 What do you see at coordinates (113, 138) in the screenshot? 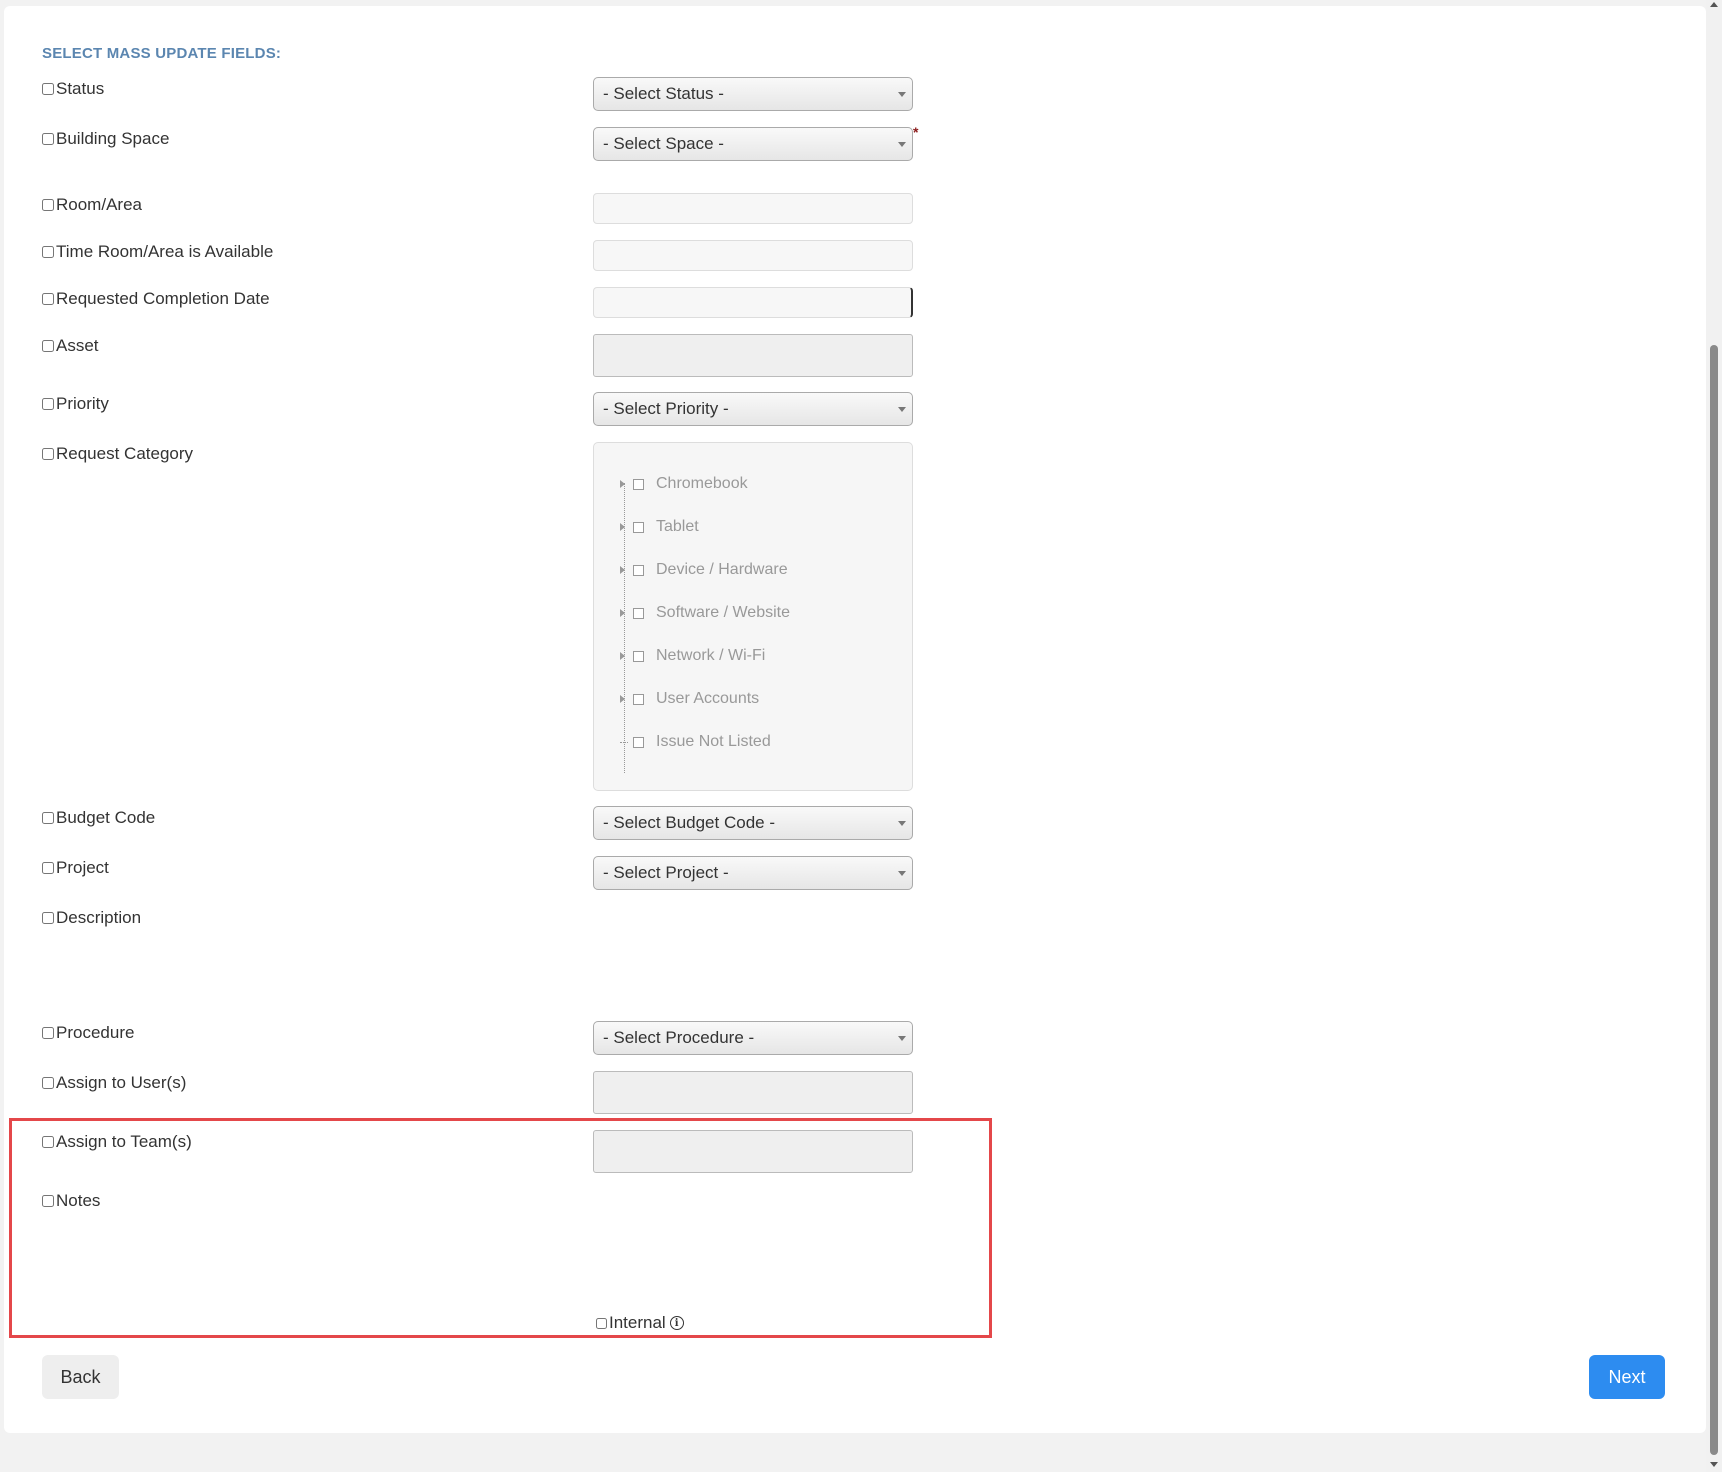
I see `building-space-label: Building Space` at bounding box center [113, 138].